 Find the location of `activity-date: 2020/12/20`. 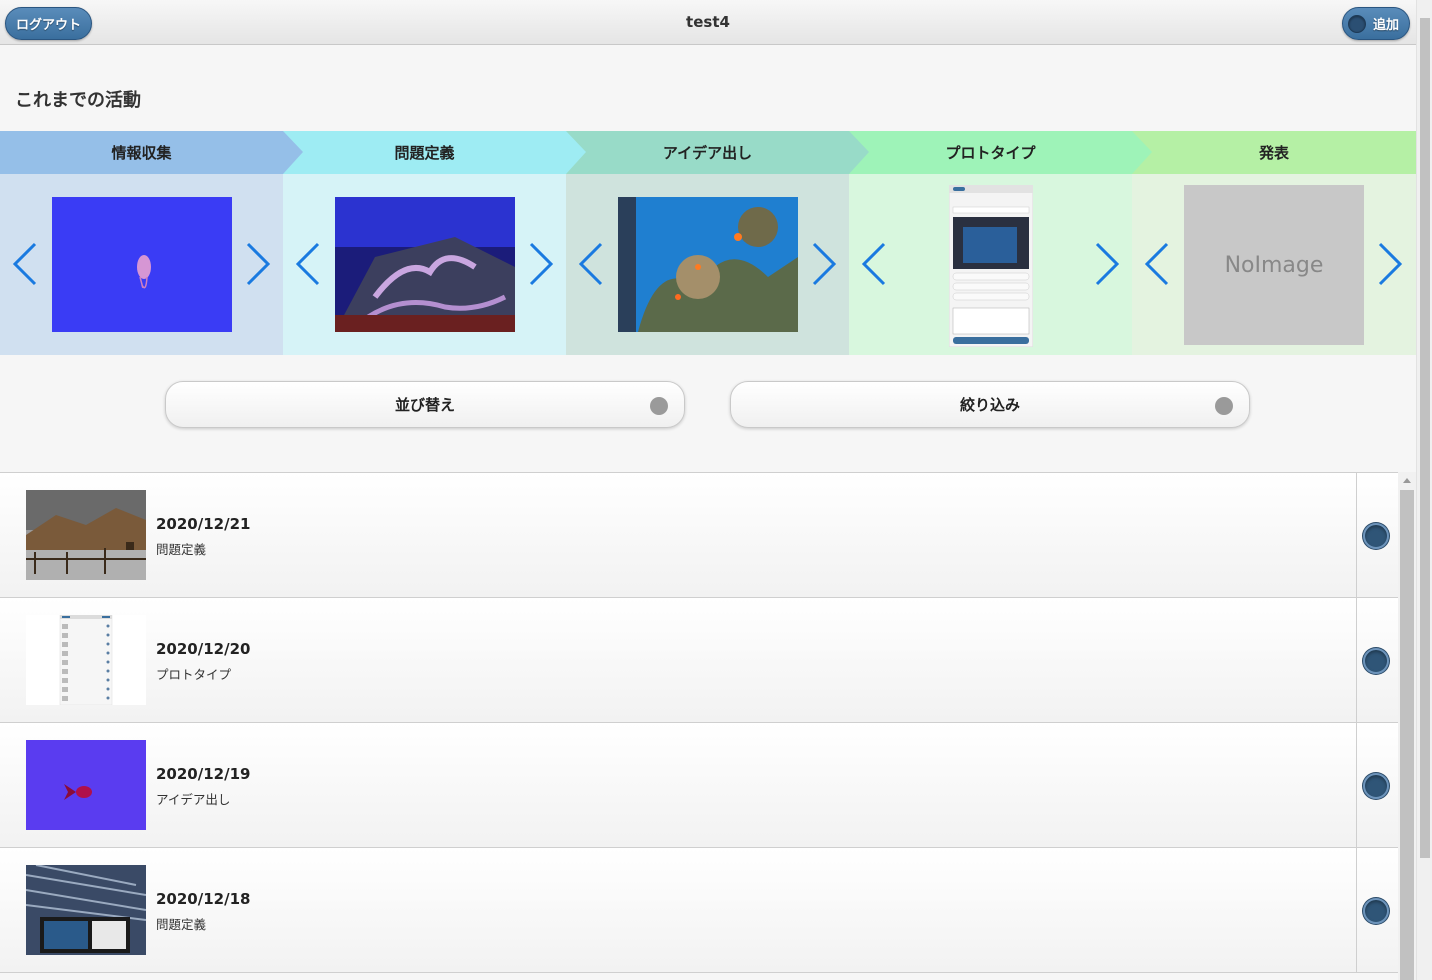

activity-date: 2020/12/20 is located at coordinates (203, 649).